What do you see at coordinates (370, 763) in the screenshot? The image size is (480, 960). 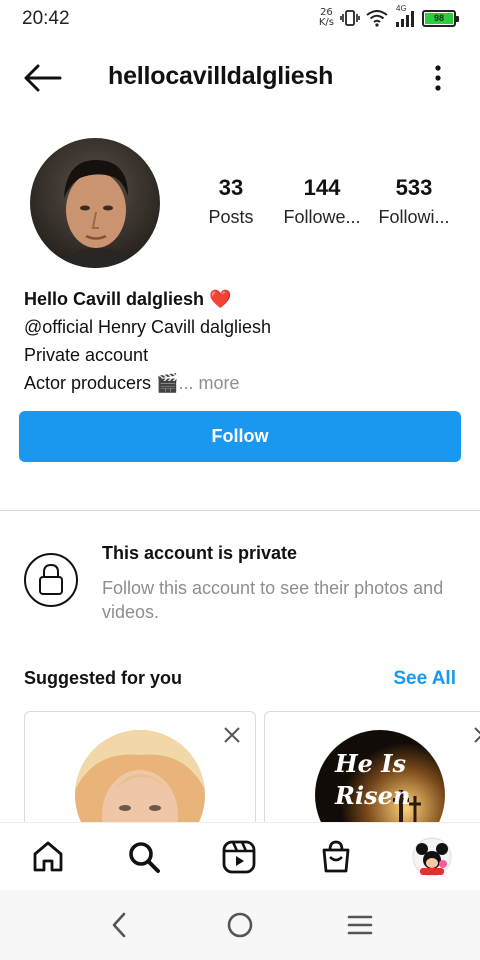 I see `svg-text: He Is` at bounding box center [370, 763].